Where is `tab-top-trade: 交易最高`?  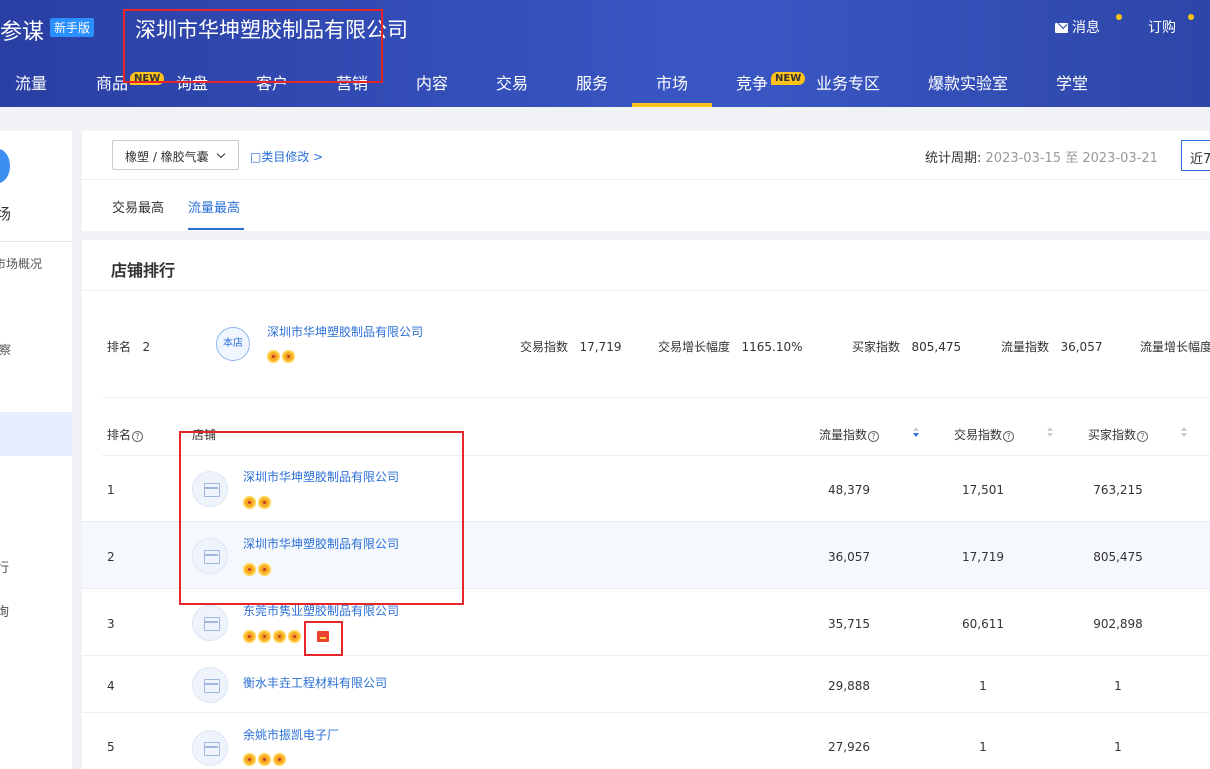 tab-top-trade: 交易最高 is located at coordinates (138, 206).